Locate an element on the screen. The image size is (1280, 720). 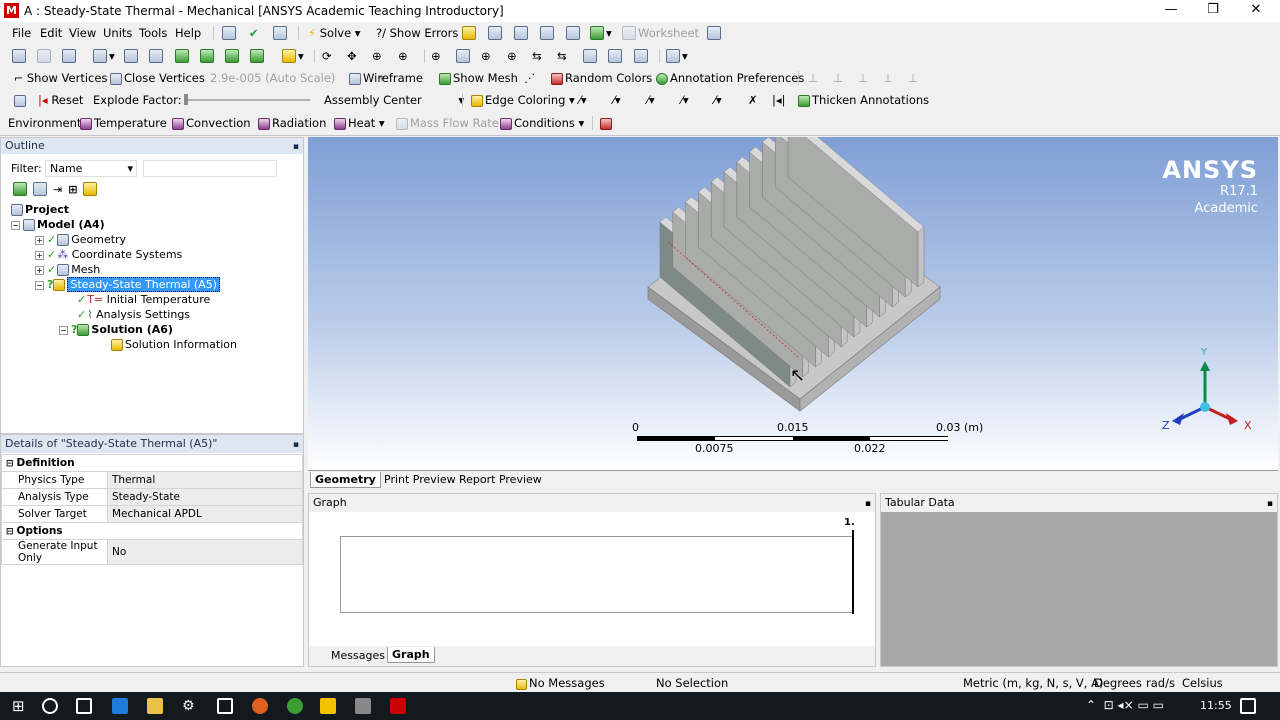
comment-icon is located at coordinates (548, 33).